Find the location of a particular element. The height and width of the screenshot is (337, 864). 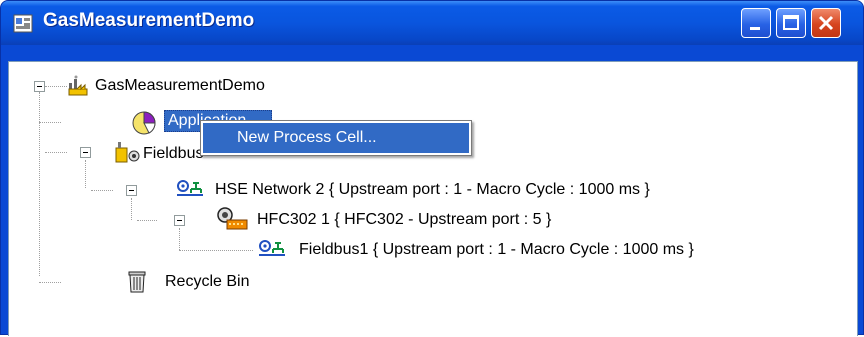

tree-node-root: GasMeasurementDemo is located at coordinates (180, 86).